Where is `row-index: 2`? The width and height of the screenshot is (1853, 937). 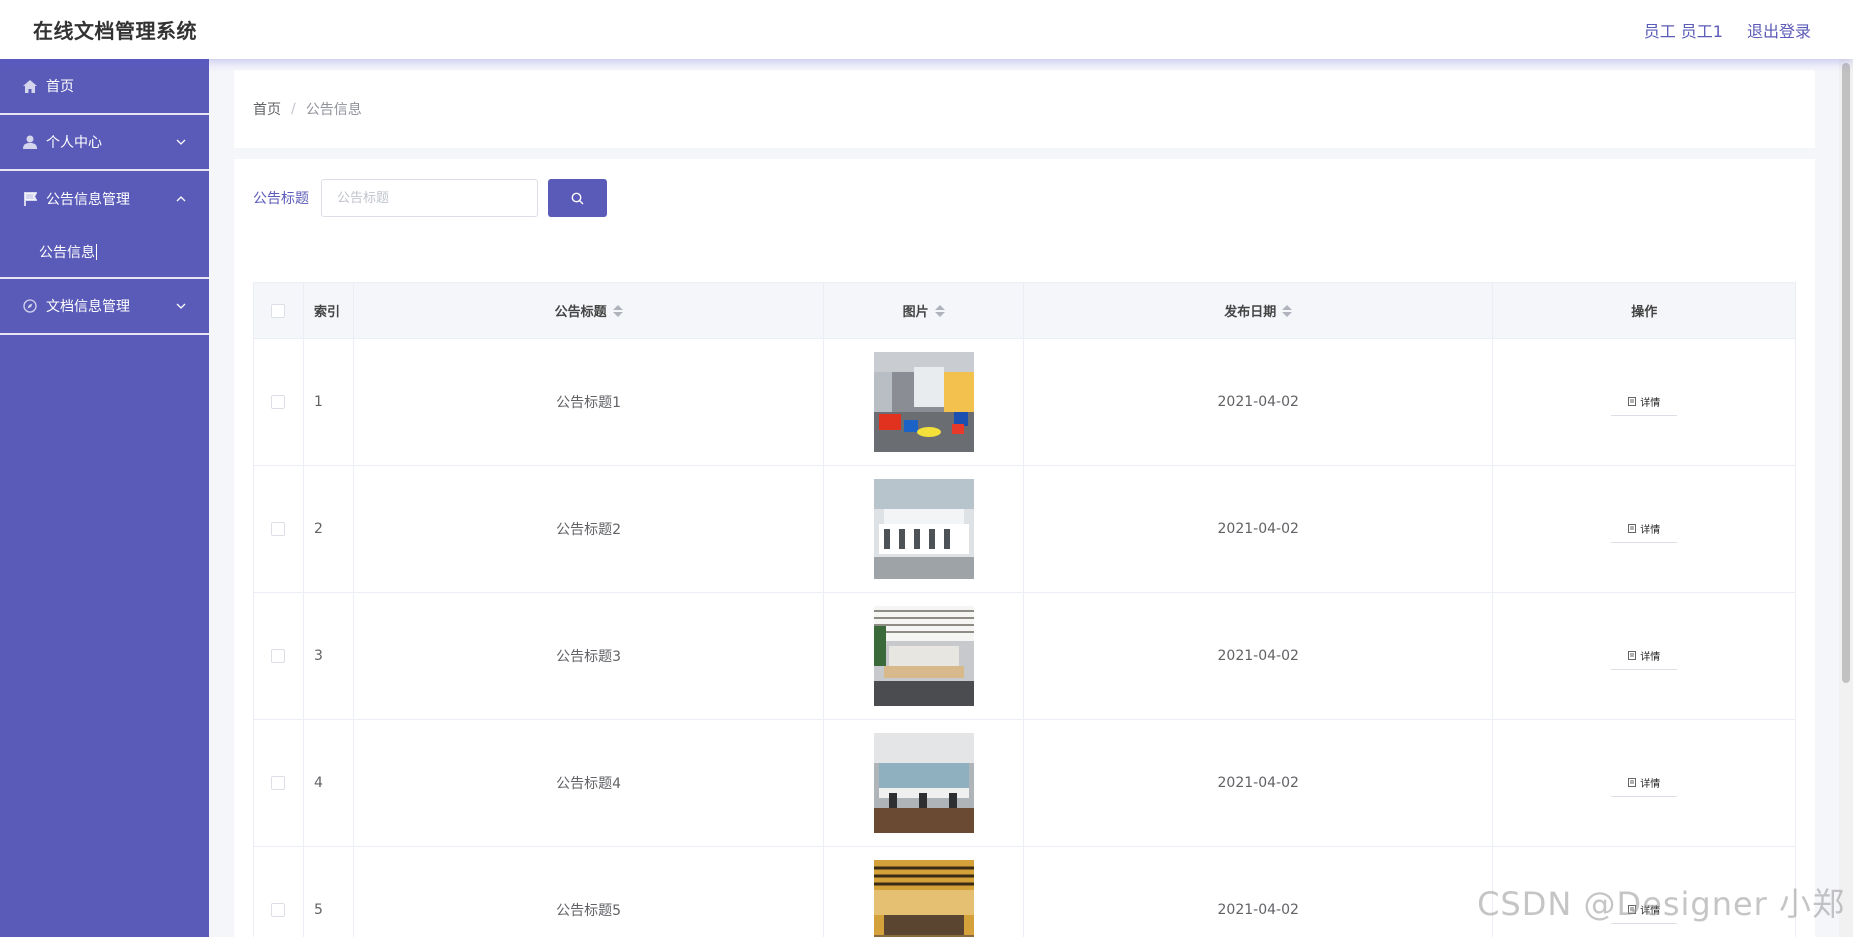
row-index: 2 is located at coordinates (329, 529).